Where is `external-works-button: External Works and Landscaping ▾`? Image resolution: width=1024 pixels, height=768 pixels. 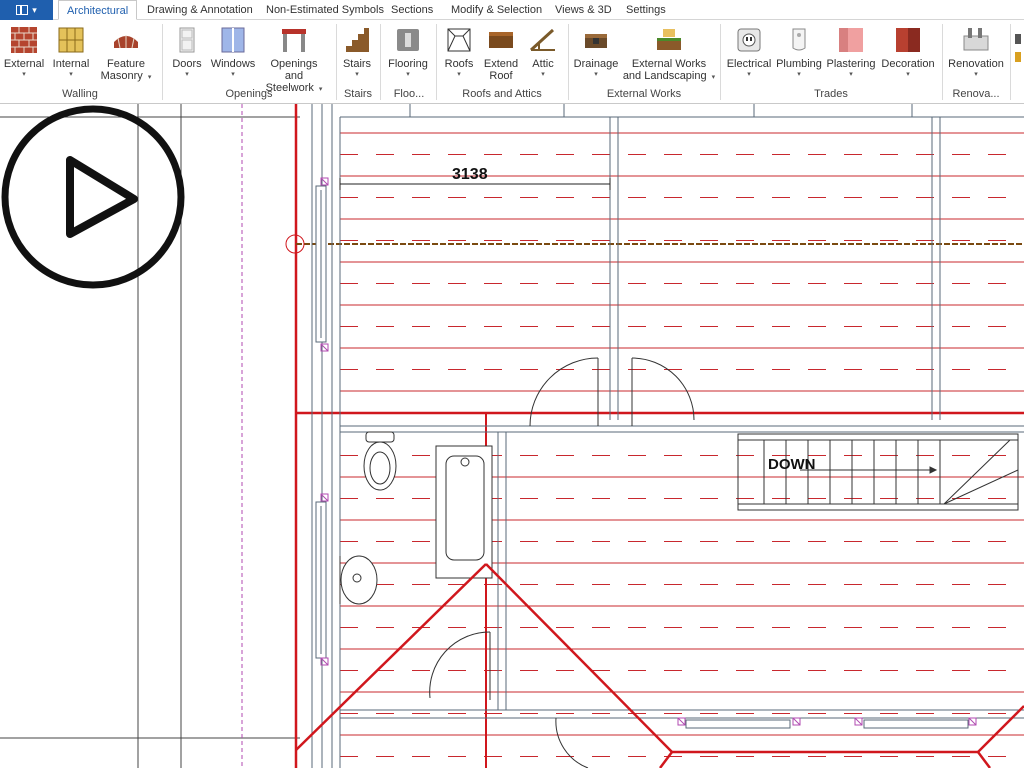 external-works-button: External Works and Landscaping ▾ is located at coordinates (669, 54).